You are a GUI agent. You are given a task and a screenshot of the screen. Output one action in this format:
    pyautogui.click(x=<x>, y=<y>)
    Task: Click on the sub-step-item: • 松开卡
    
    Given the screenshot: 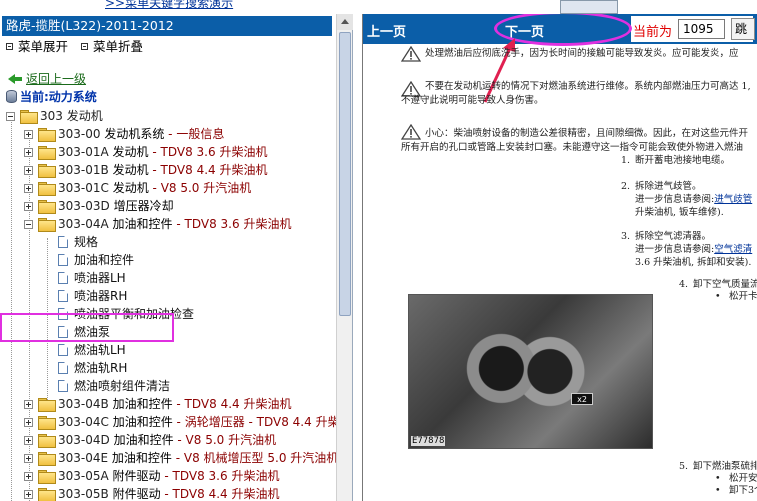 What is the action you would take?
    pyautogui.click(x=736, y=296)
    